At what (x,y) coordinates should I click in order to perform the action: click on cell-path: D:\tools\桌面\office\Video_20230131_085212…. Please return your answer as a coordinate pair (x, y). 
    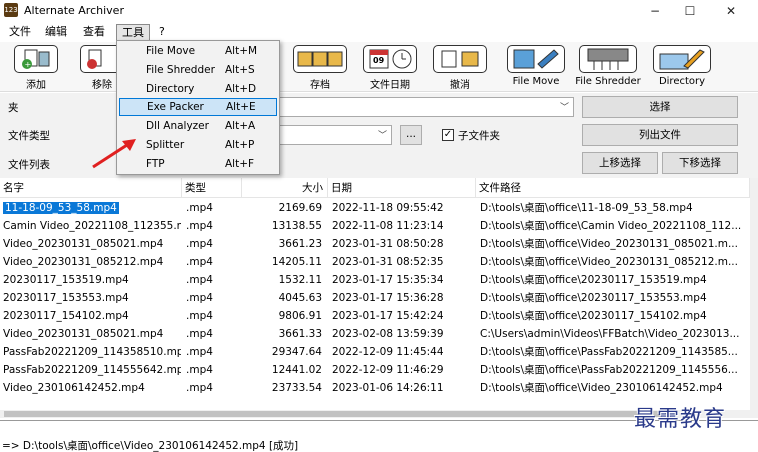
    Looking at the image, I should click on (615, 262).